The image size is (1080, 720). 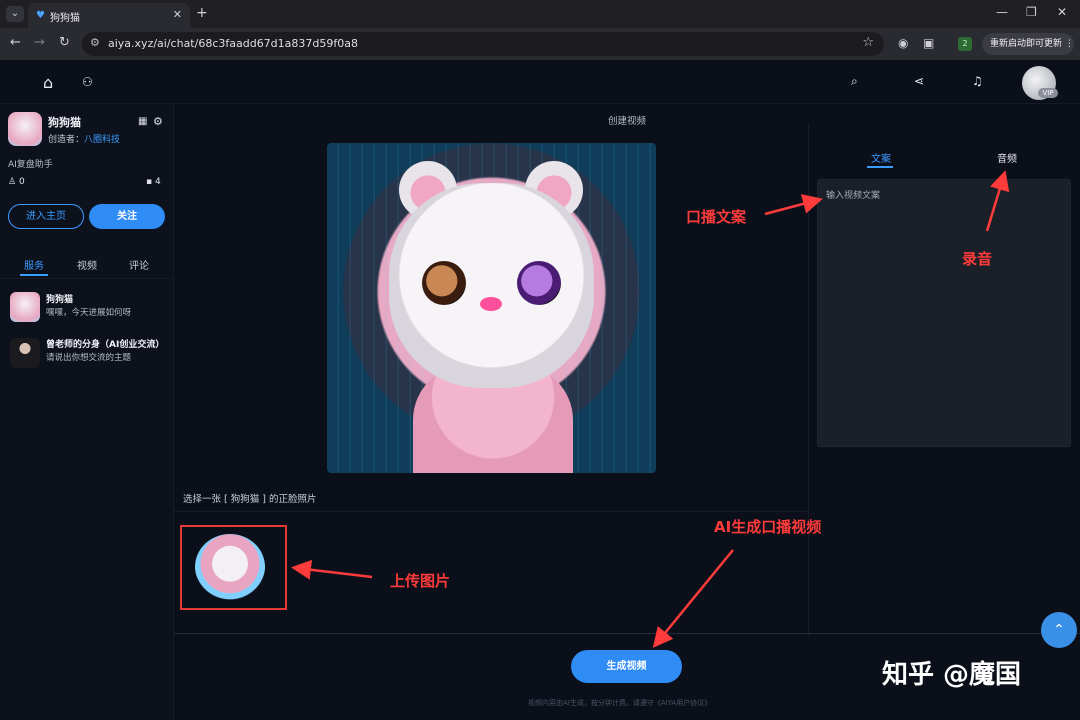 What do you see at coordinates (808, 380) in the screenshot?
I see `column-divider` at bounding box center [808, 380].